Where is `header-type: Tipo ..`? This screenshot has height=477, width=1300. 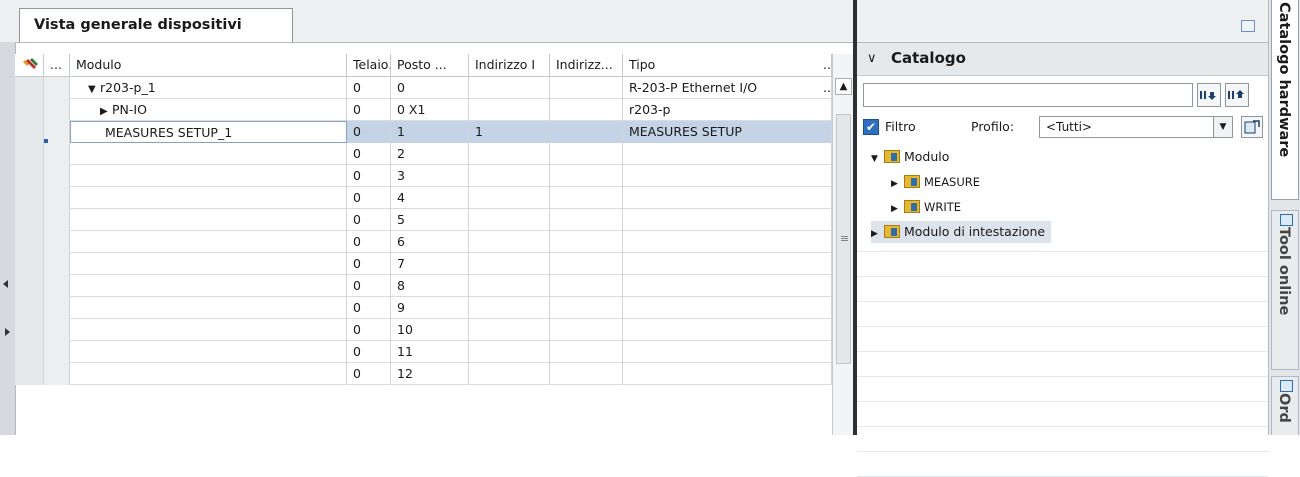 header-type: Tipo .. is located at coordinates (727, 65).